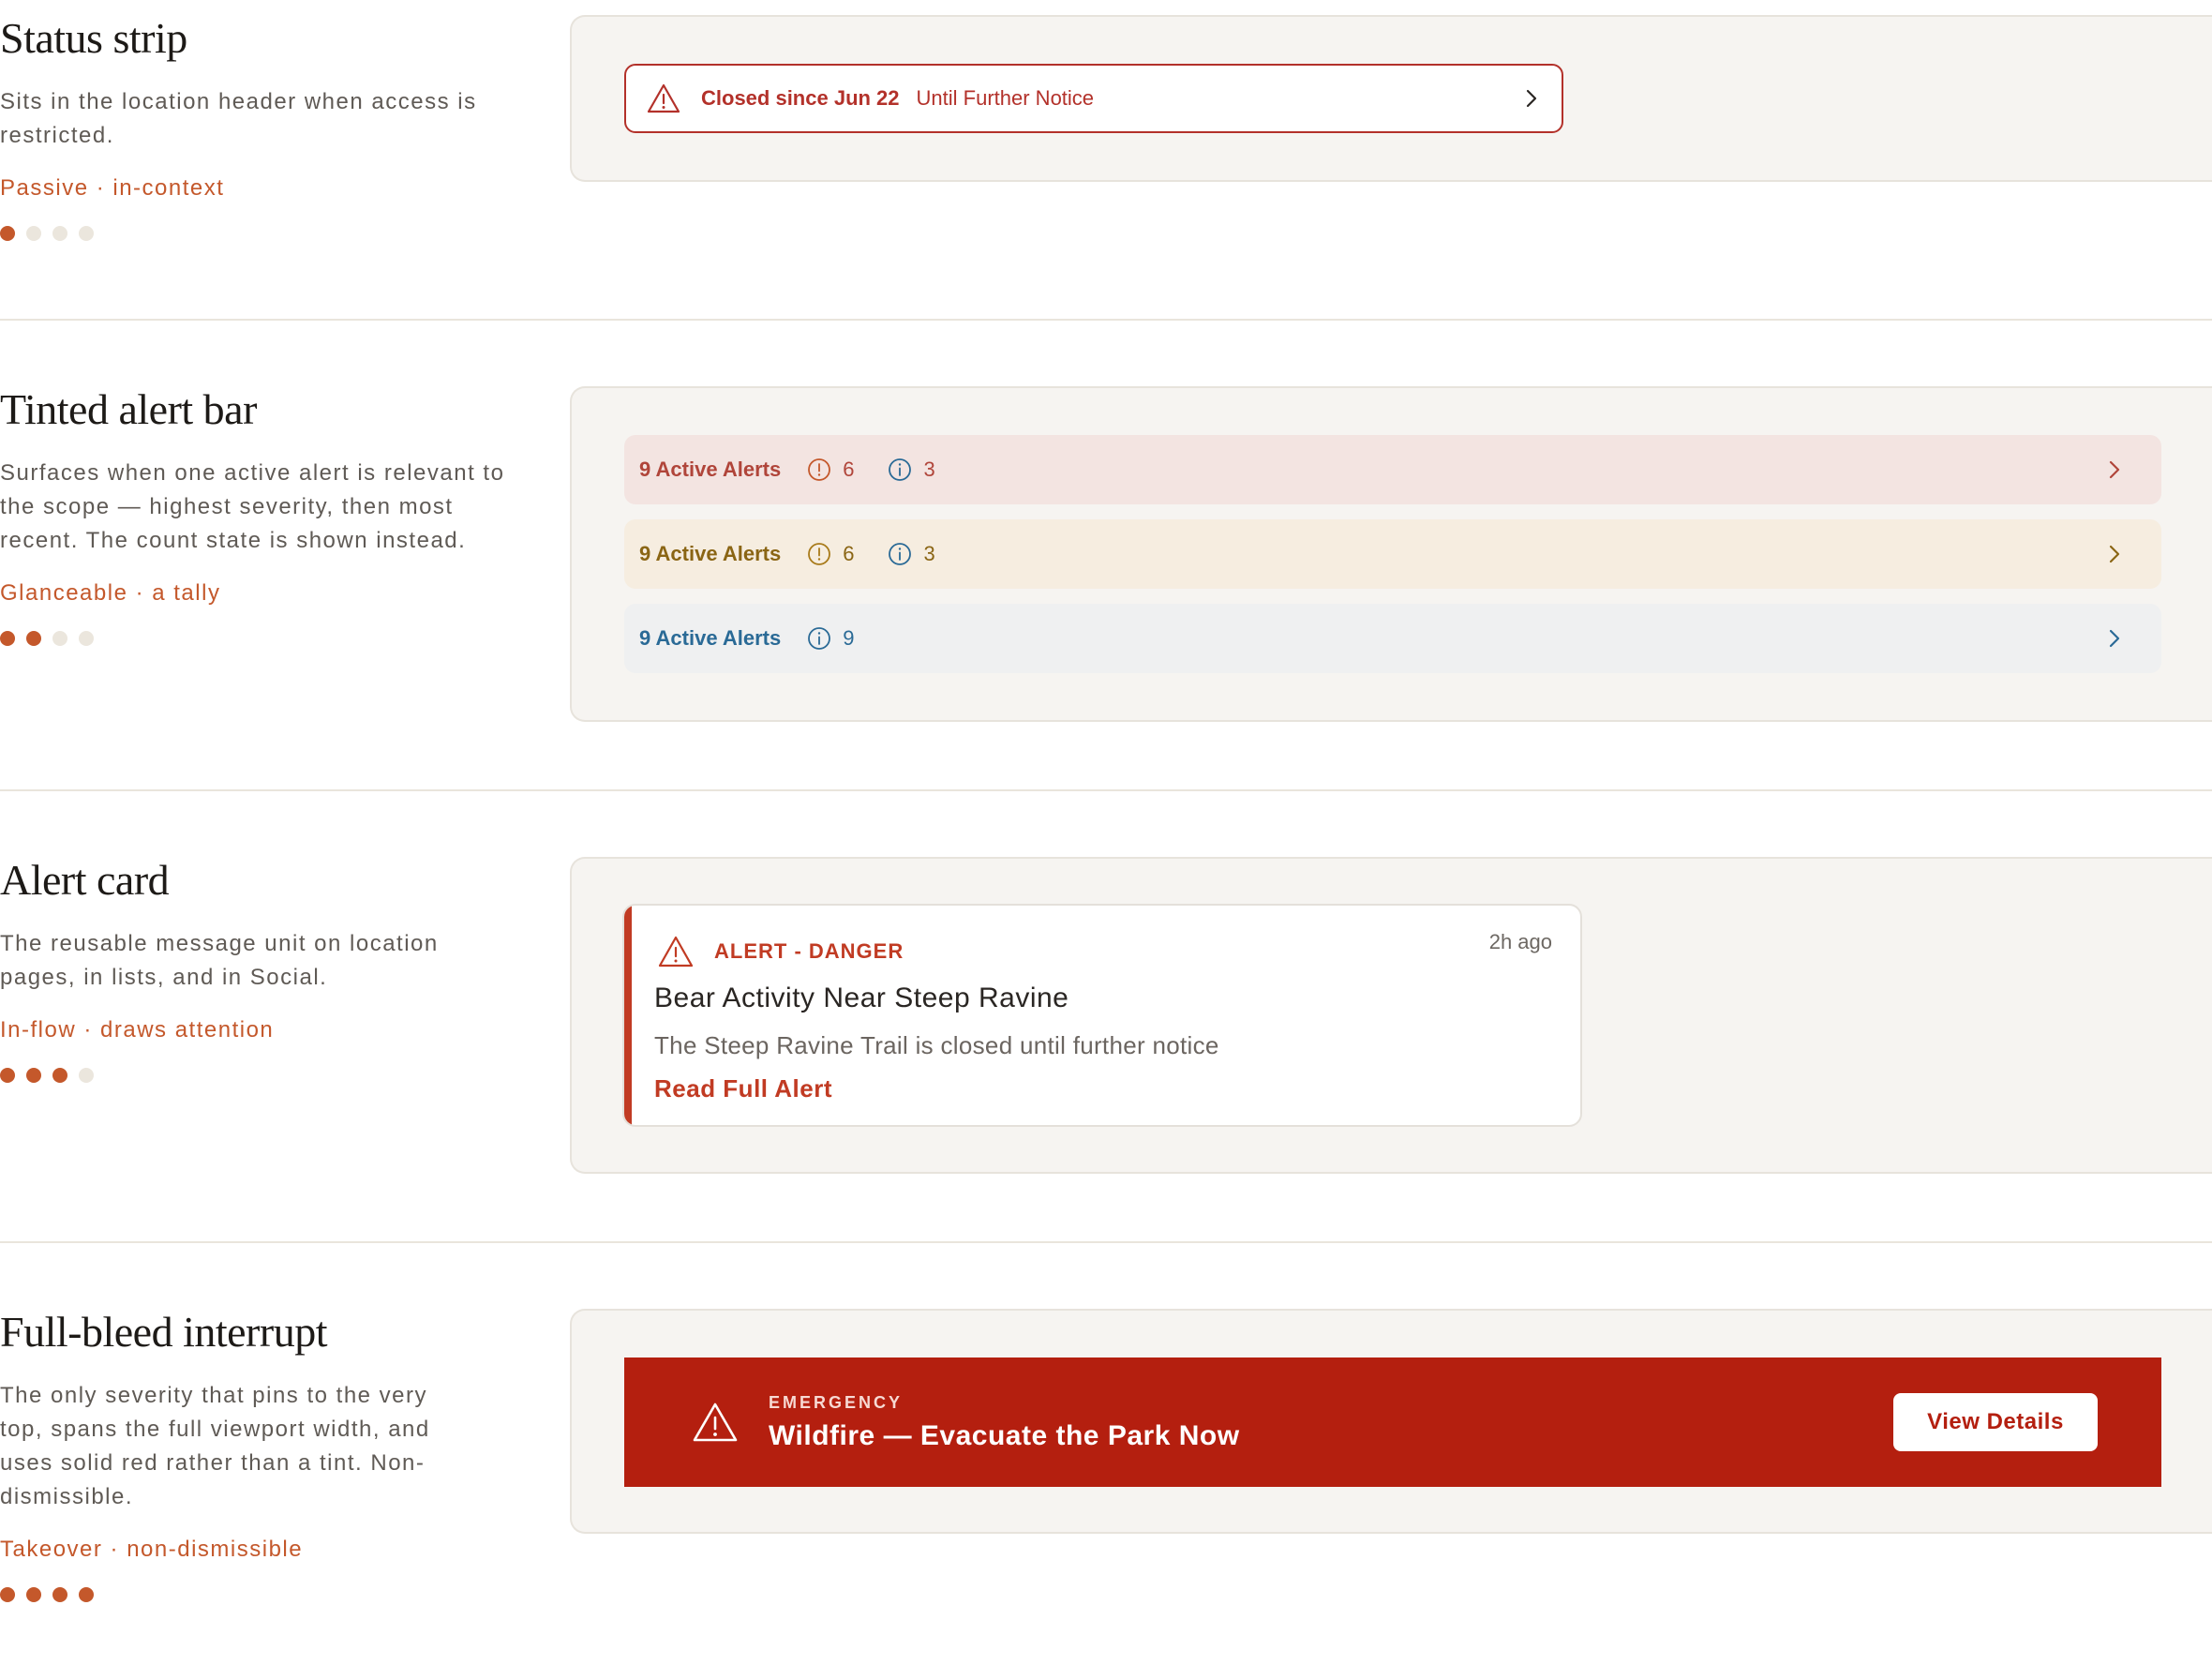  Describe the element at coordinates (1005, 98) in the screenshot. I see `status-strip-sub: Until Further Notice` at that location.